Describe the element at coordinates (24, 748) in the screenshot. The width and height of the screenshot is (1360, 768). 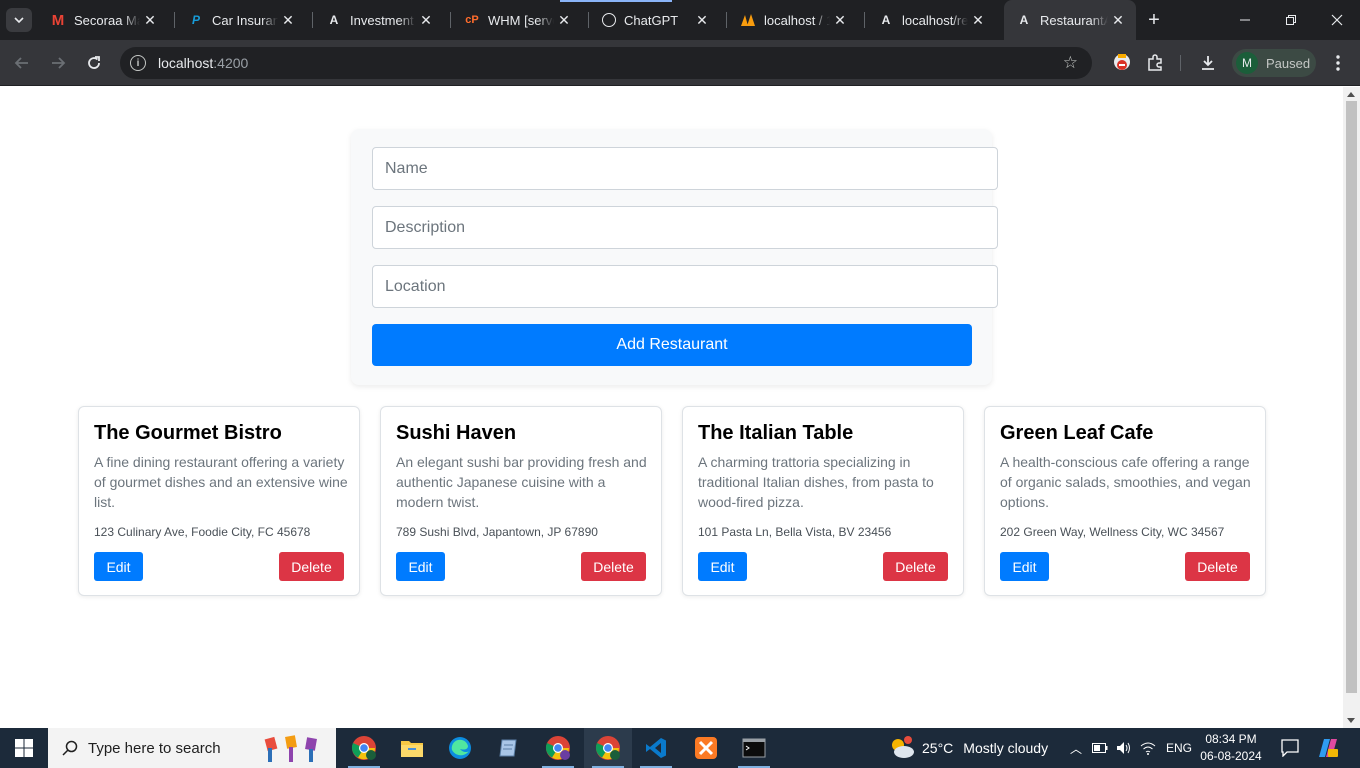
I see `start-button` at that location.